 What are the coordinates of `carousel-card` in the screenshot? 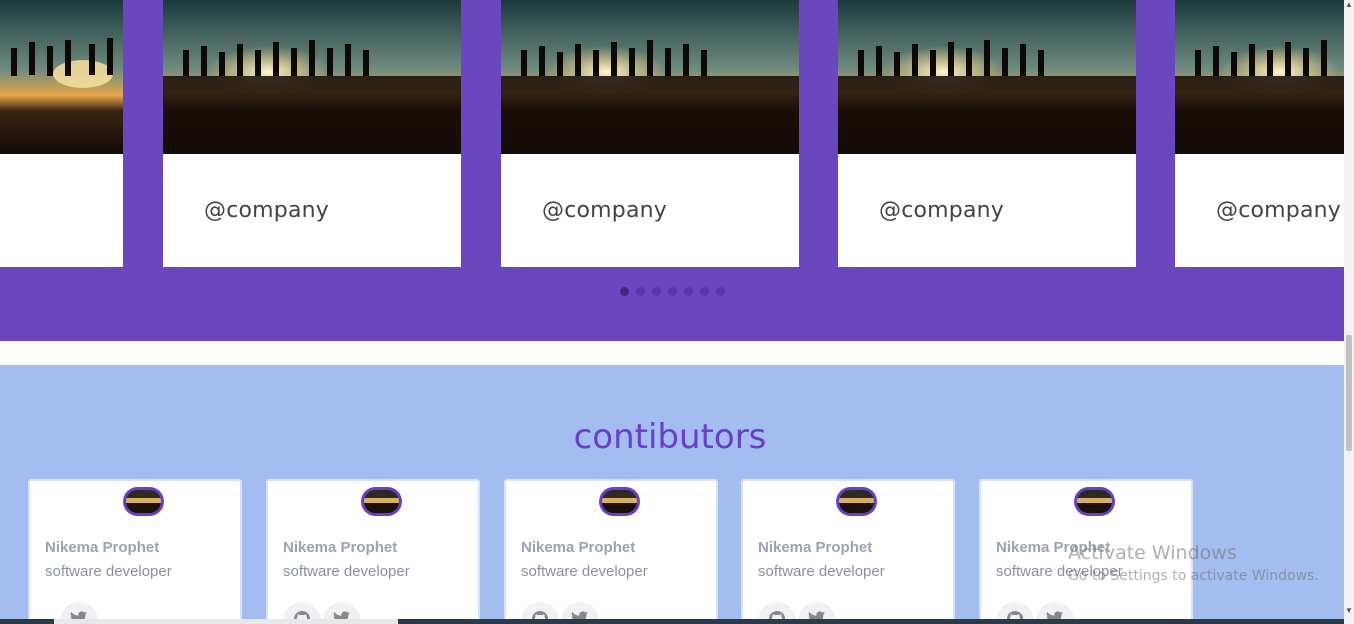 It's located at (61, 133).